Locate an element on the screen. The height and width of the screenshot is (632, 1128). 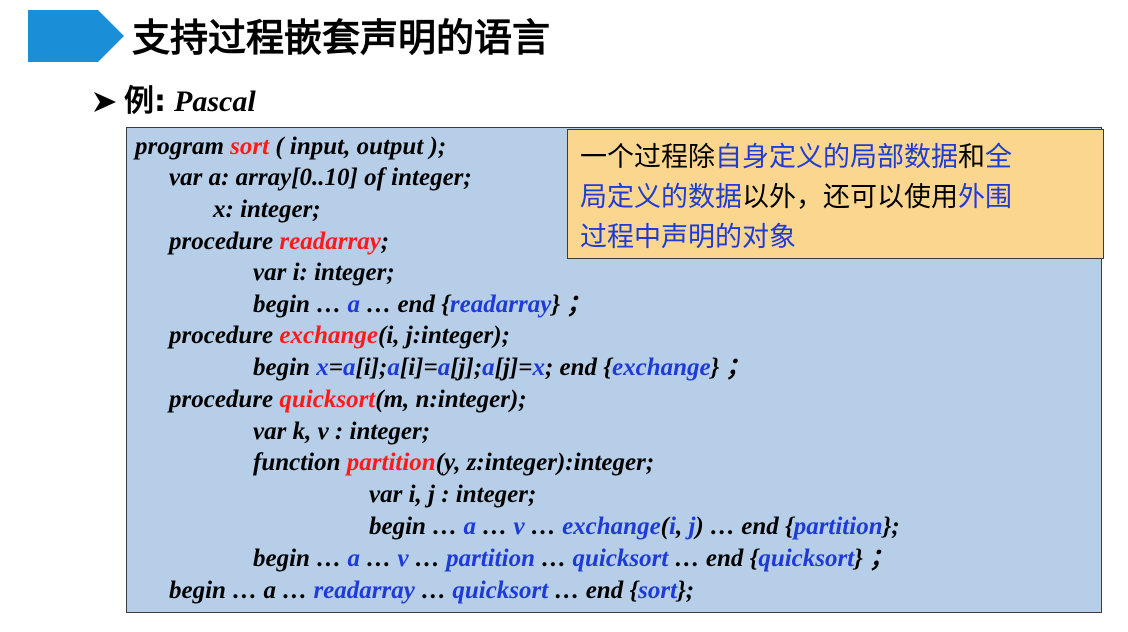
code-token: : array[0..10] is located at coordinates (293, 177).